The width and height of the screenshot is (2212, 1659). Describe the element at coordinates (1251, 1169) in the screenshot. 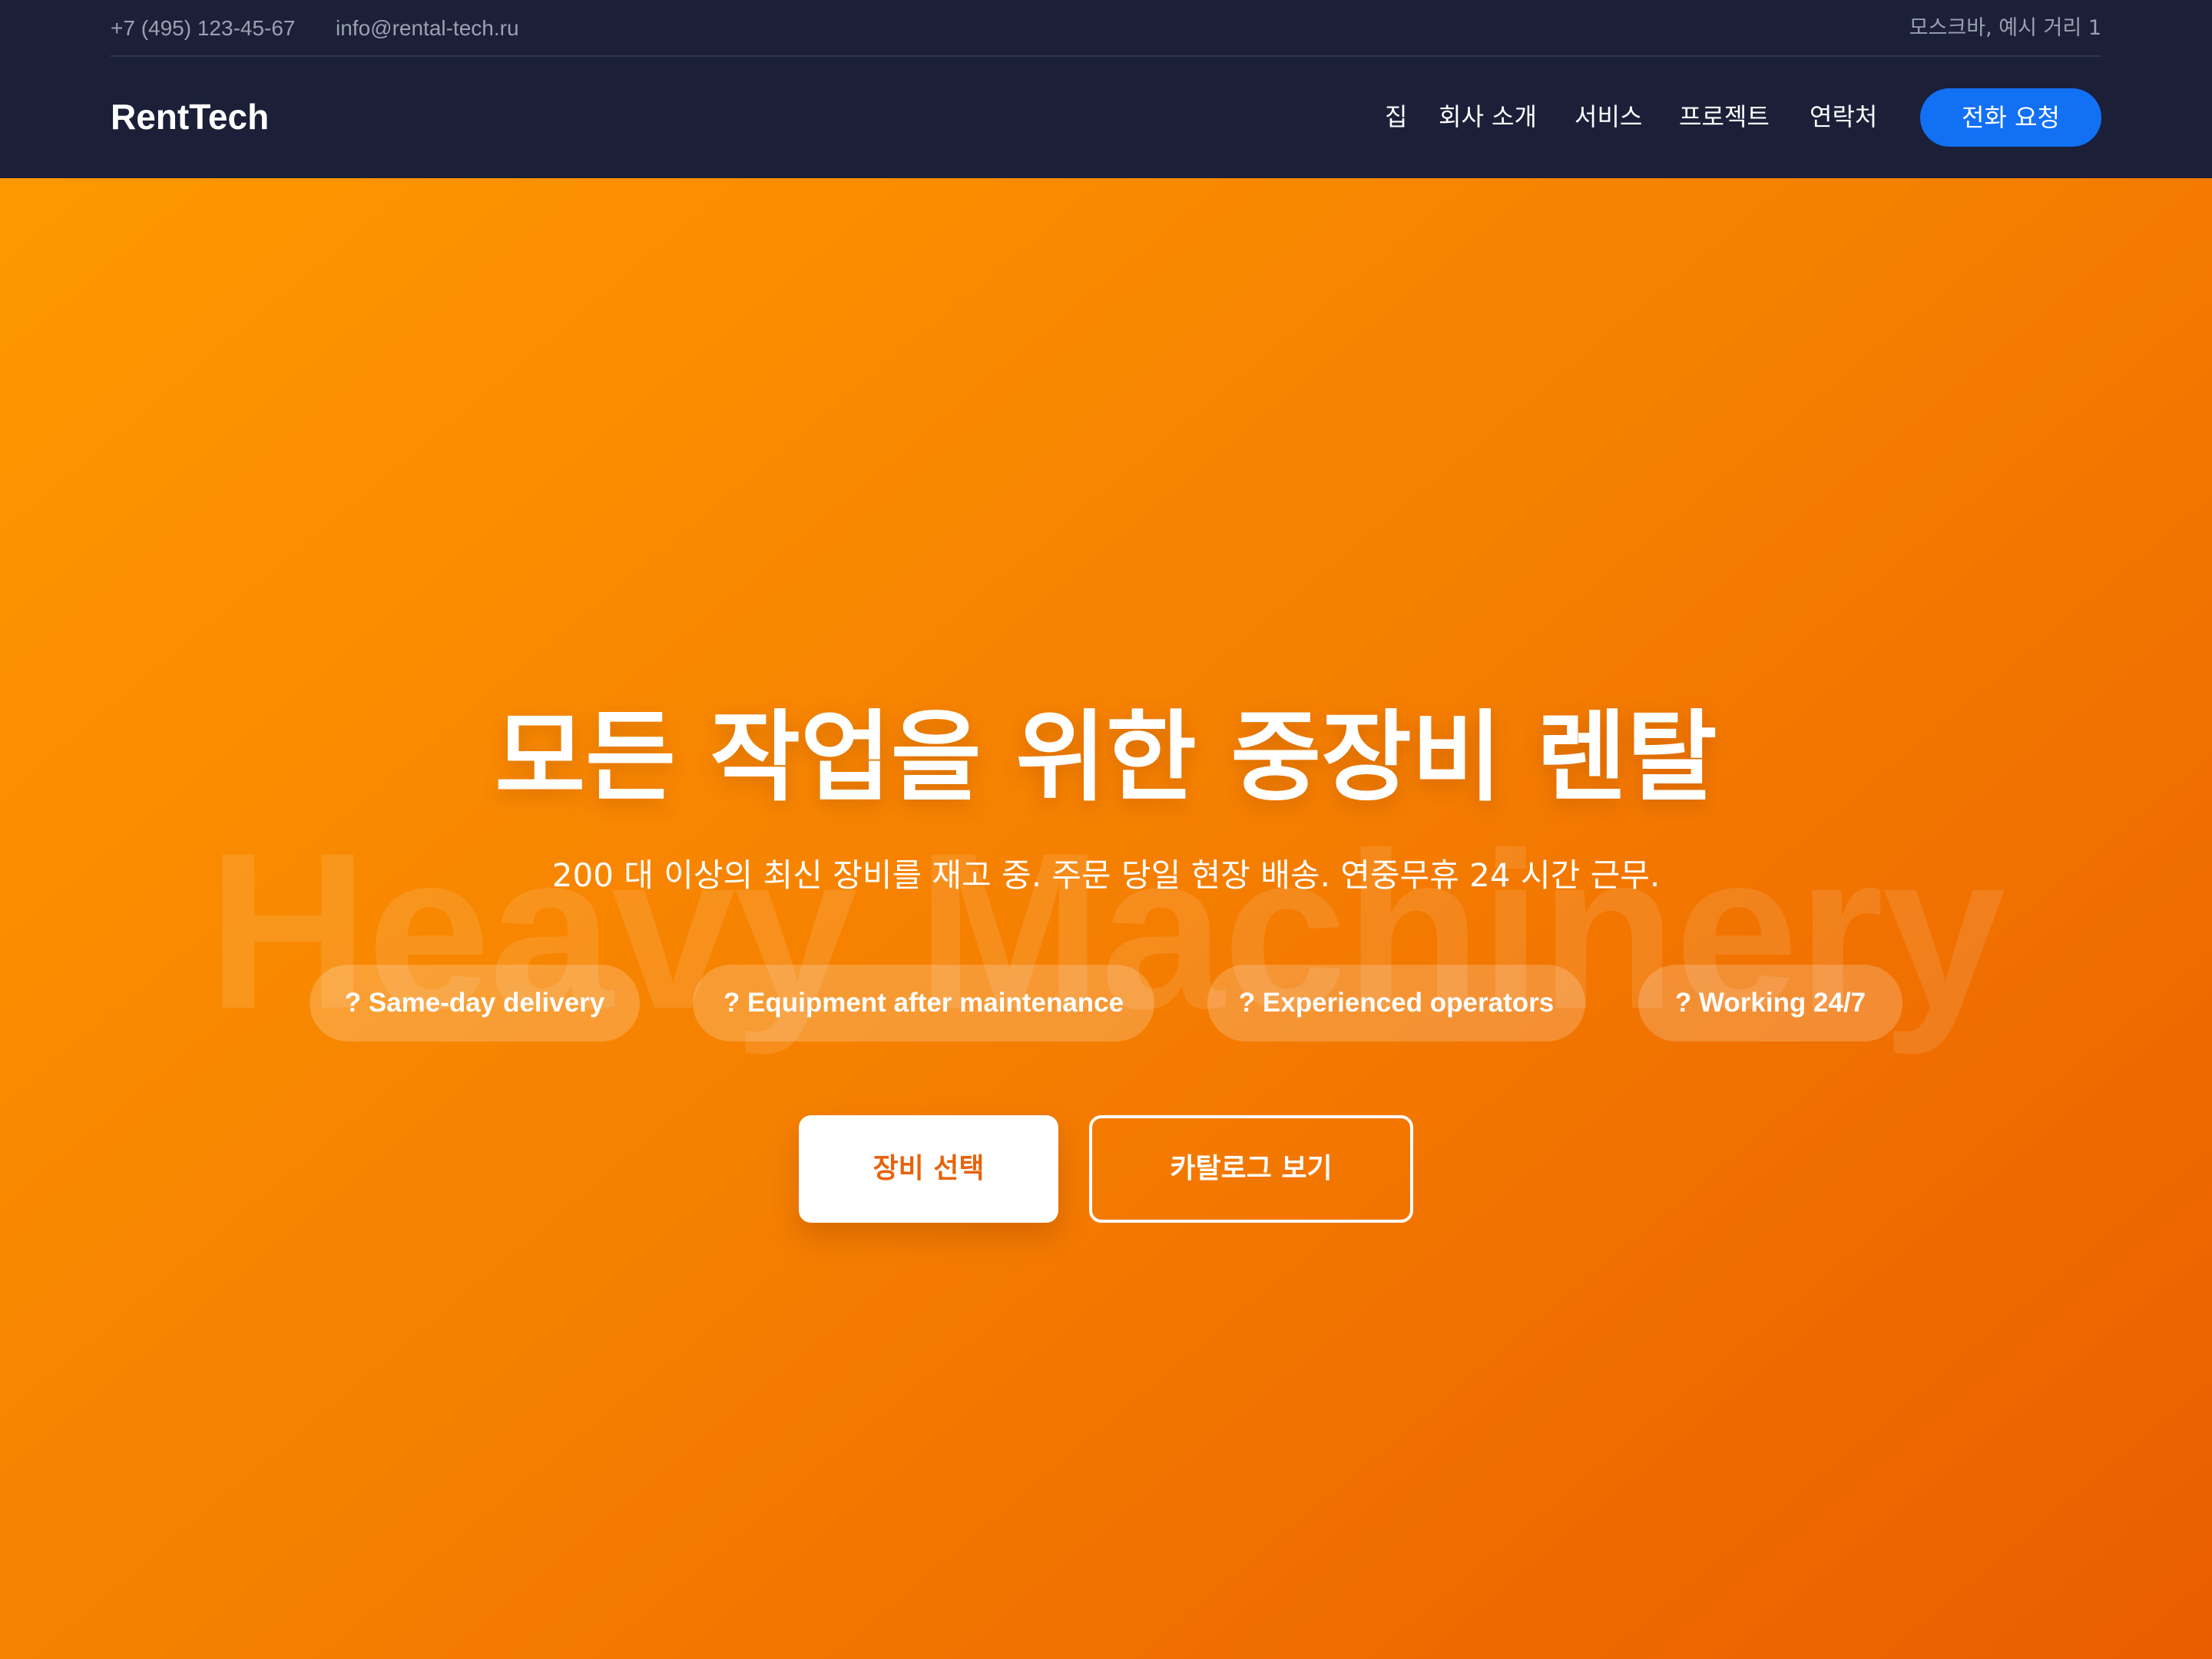

I see `view-catalog-button: 카탈로그 보기` at that location.